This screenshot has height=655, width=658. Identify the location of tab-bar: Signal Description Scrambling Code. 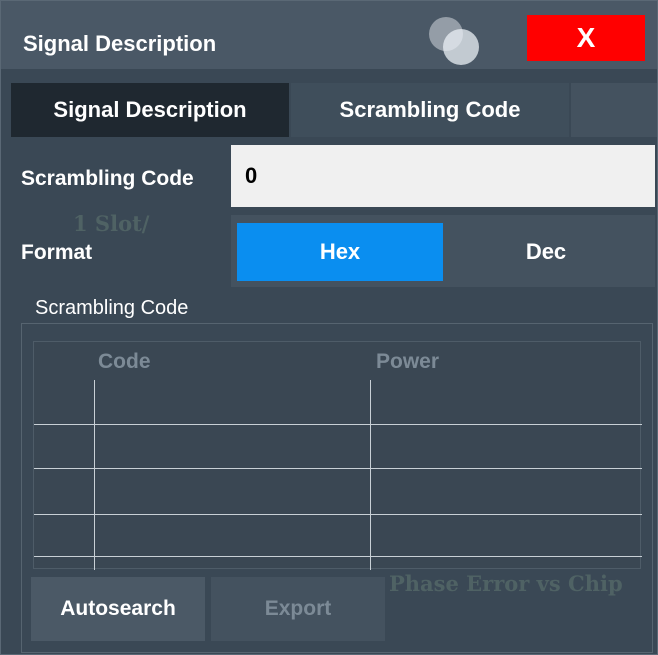
(334, 110).